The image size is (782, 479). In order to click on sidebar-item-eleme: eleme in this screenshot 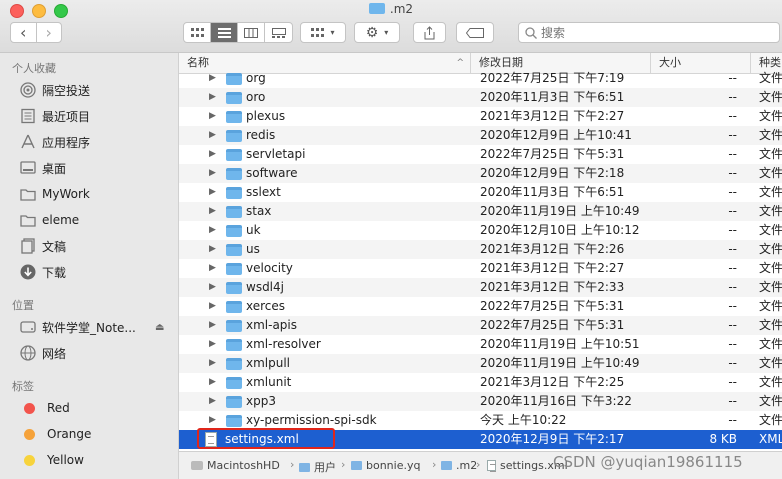, I will do `click(49, 220)`.